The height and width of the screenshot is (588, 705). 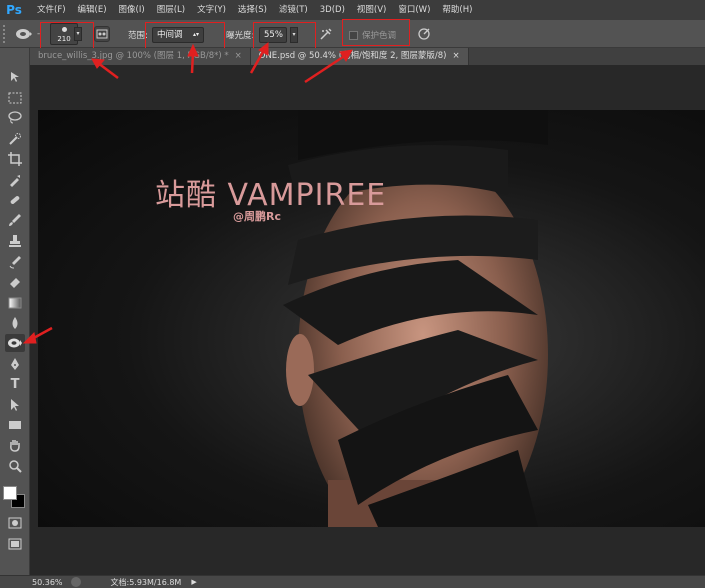 I want to click on tools-panel: T, so click(x=15, y=311).